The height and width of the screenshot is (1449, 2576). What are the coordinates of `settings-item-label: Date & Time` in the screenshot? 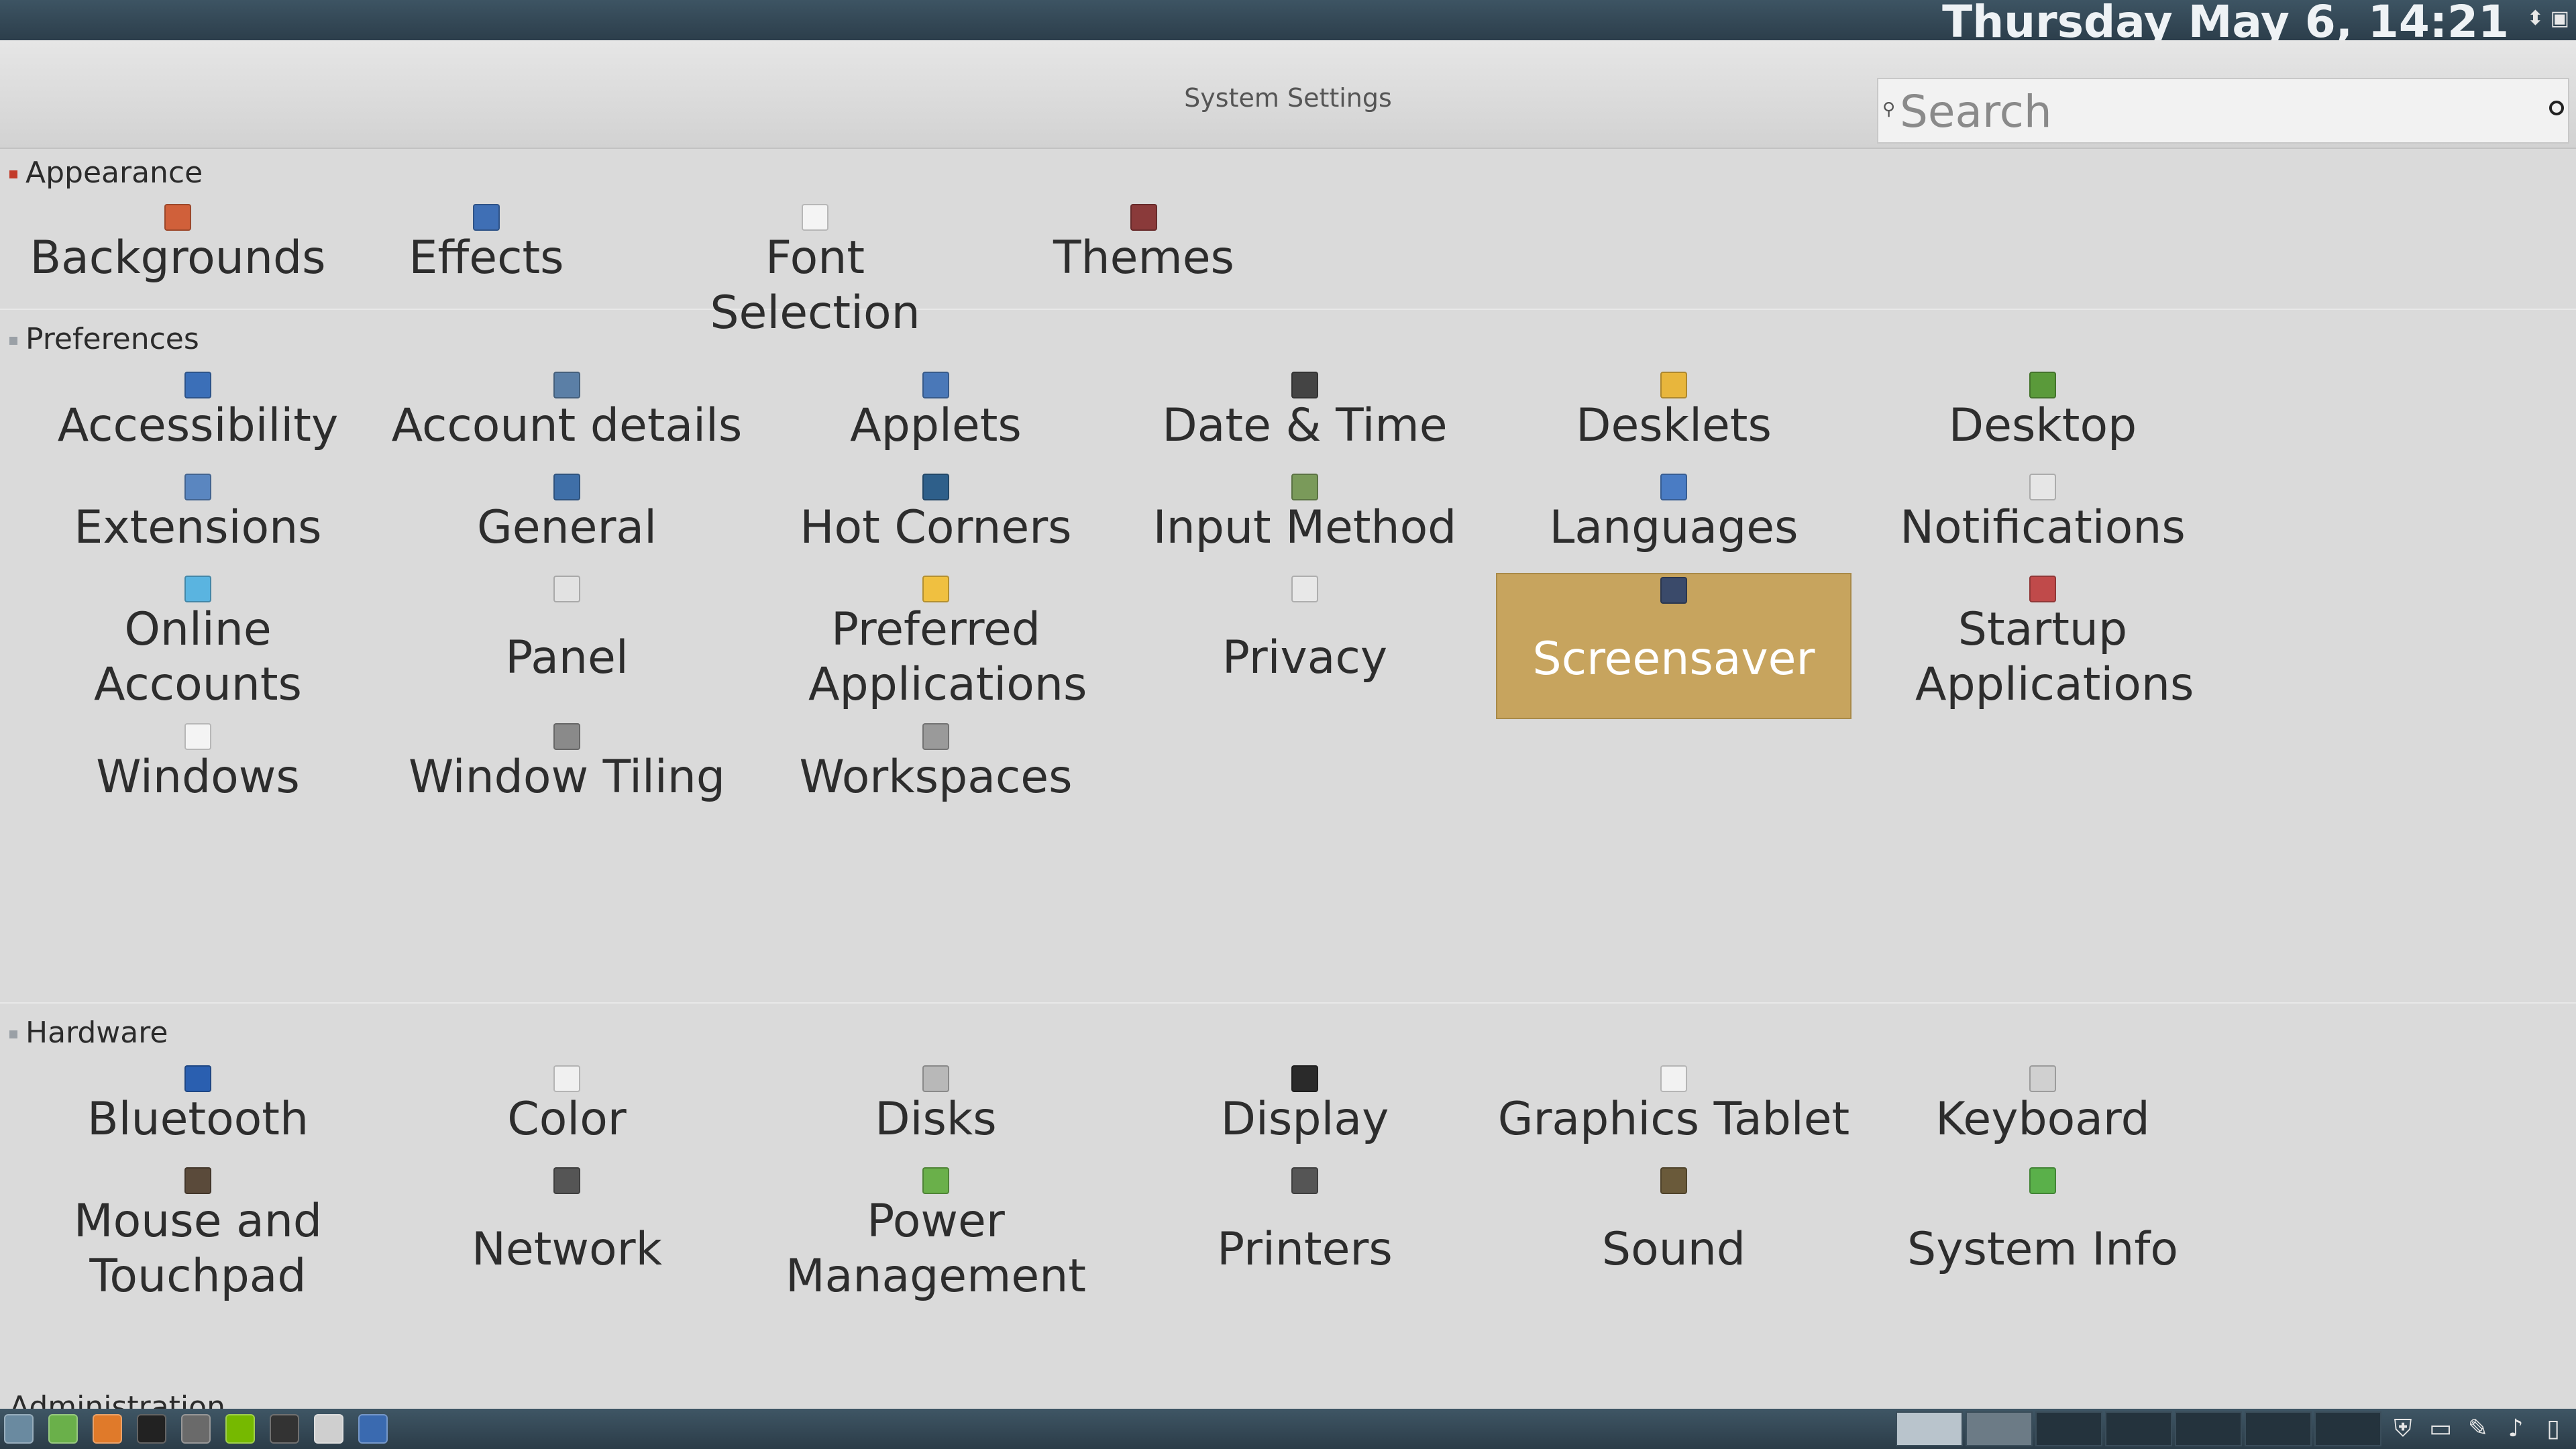 It's located at (1305, 425).